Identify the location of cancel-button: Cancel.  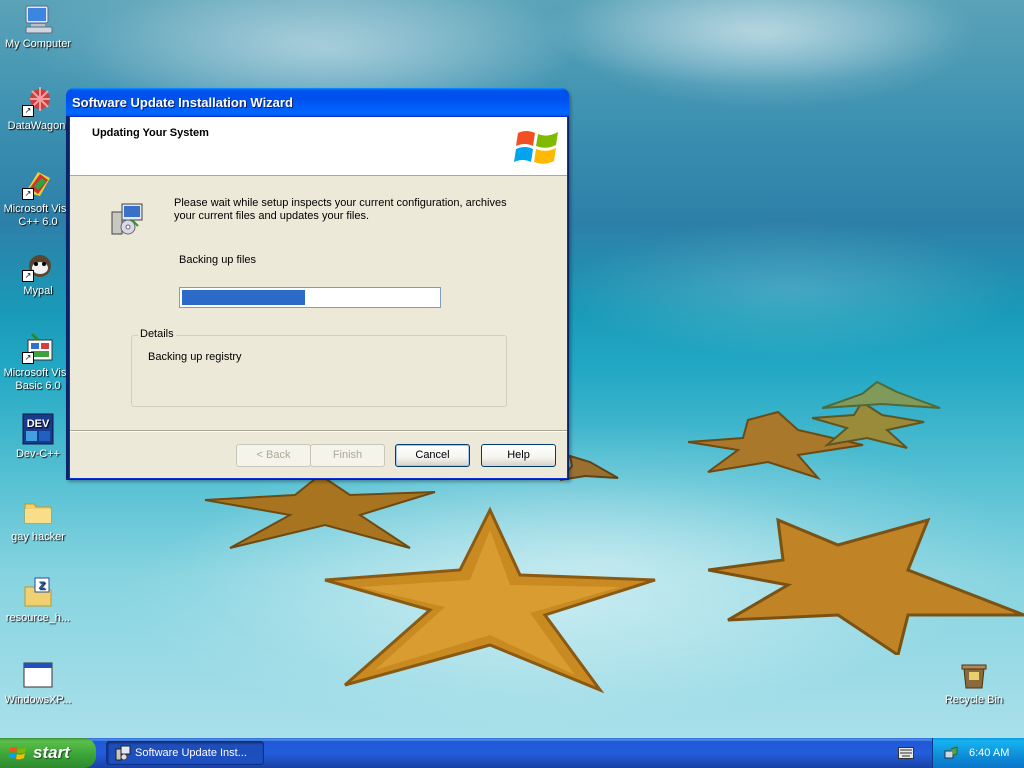
(432, 455).